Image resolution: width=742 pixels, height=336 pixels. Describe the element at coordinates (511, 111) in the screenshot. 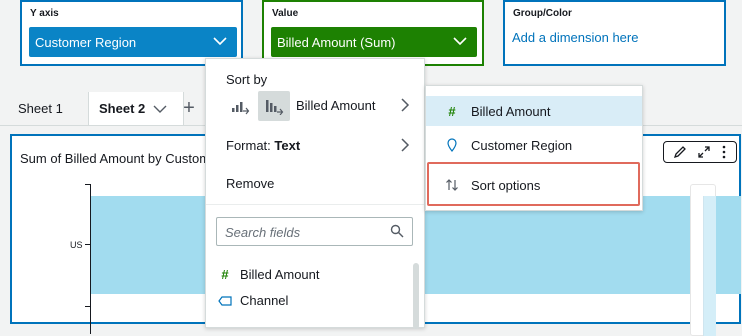

I see `submenu-item-label: Billed Amount` at that location.